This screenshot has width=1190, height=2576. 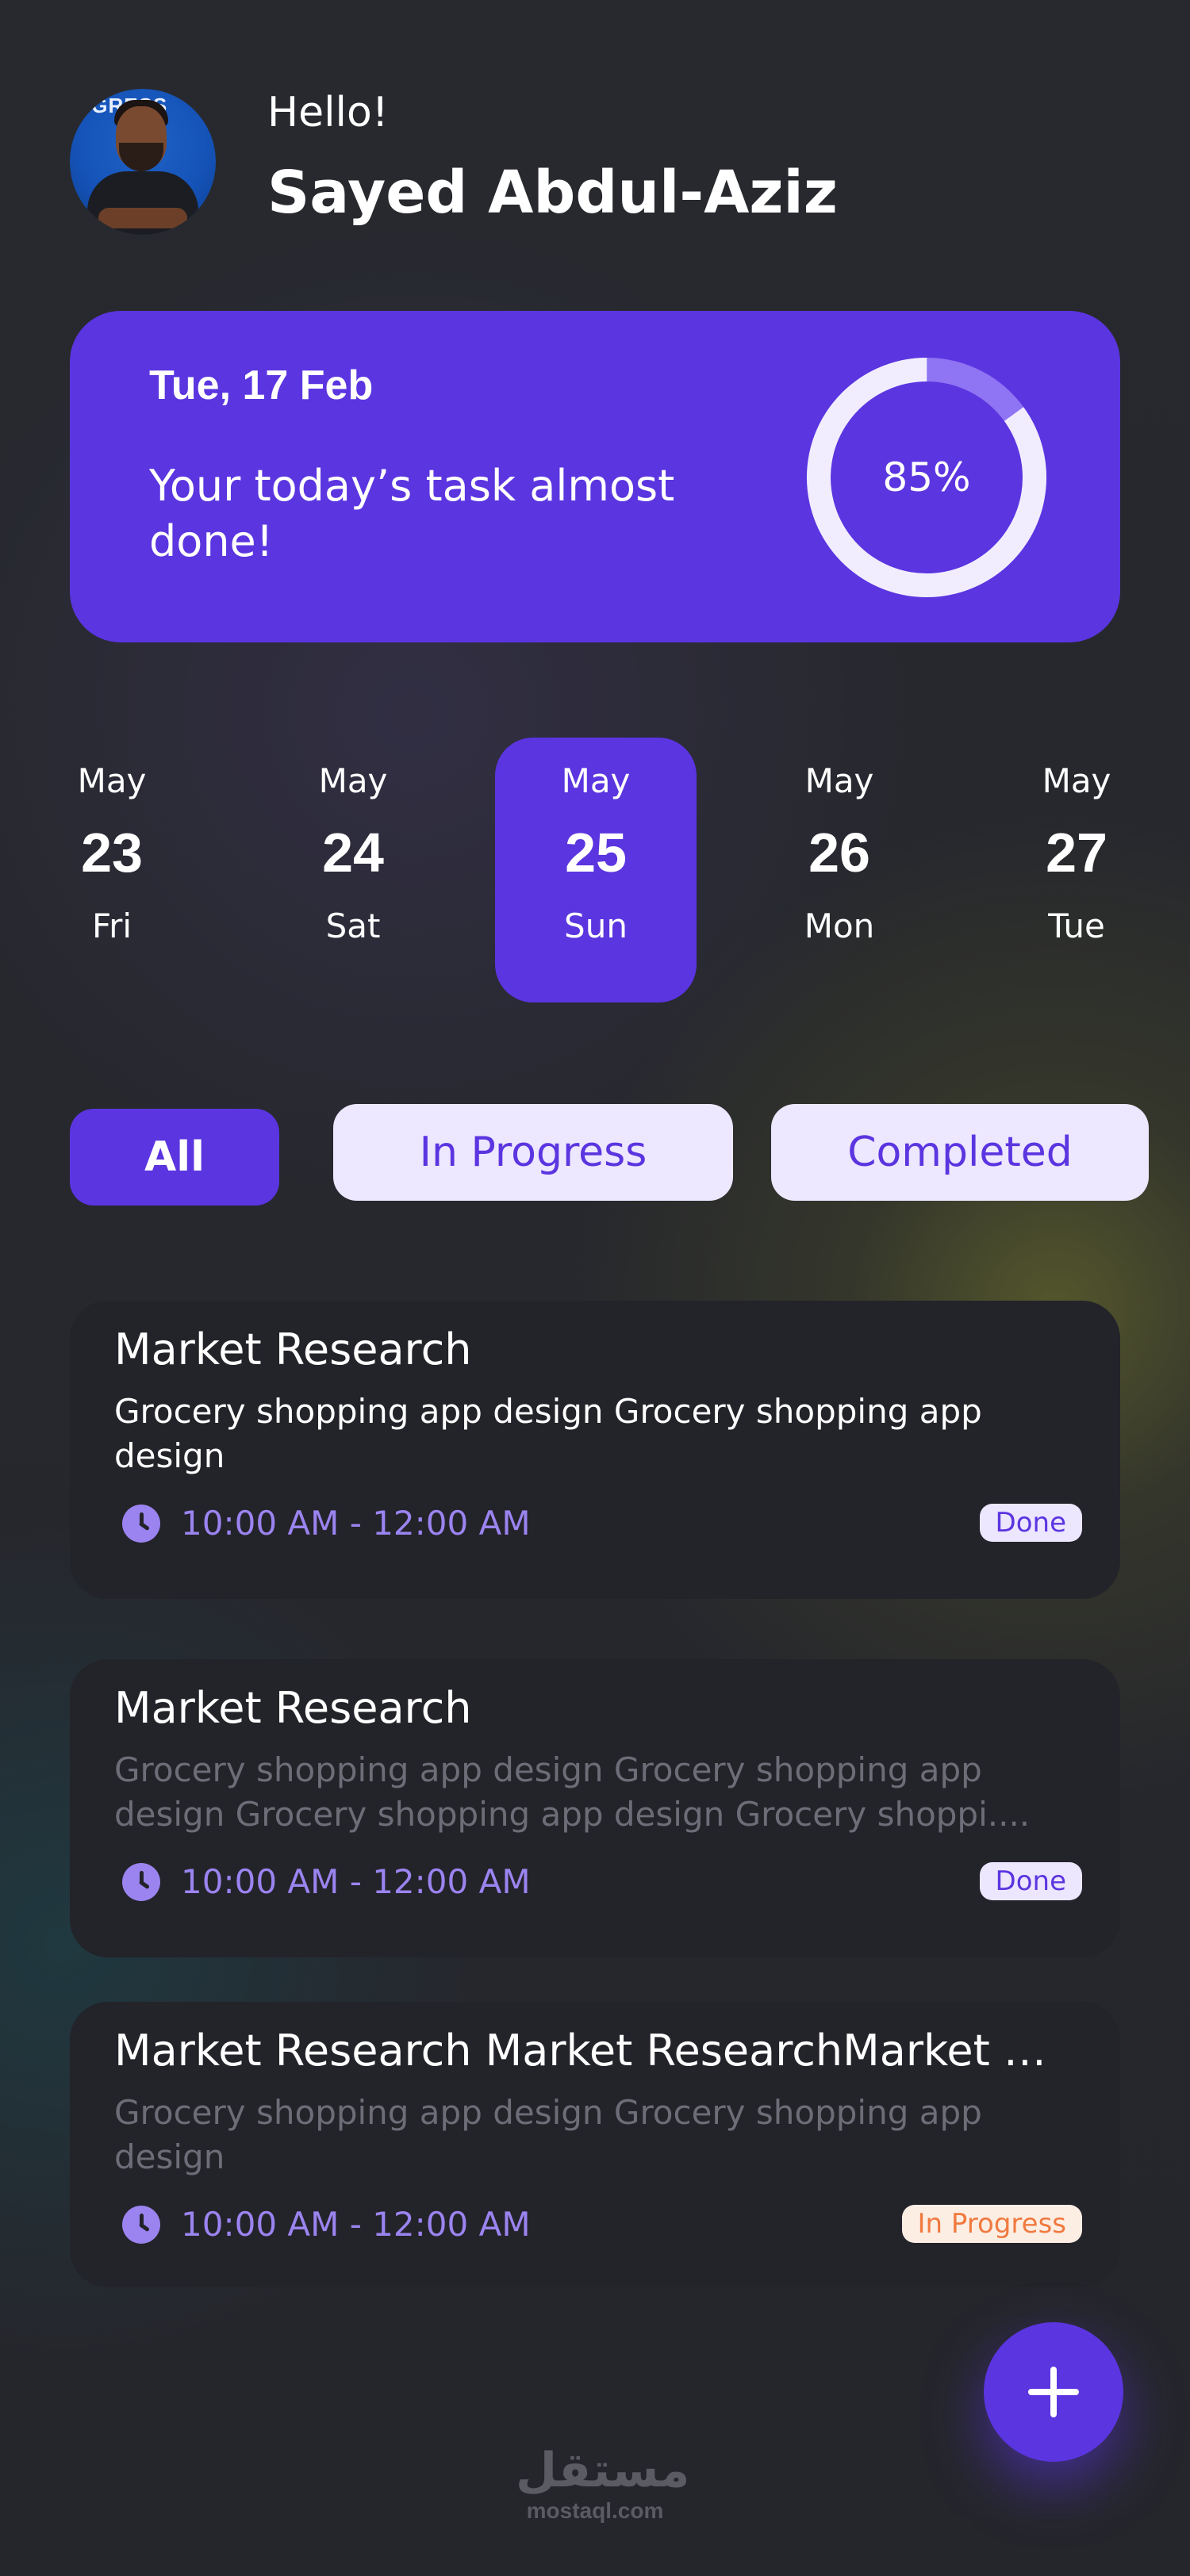 What do you see at coordinates (111, 926) in the screenshot?
I see `date-weekday: Fri` at bounding box center [111, 926].